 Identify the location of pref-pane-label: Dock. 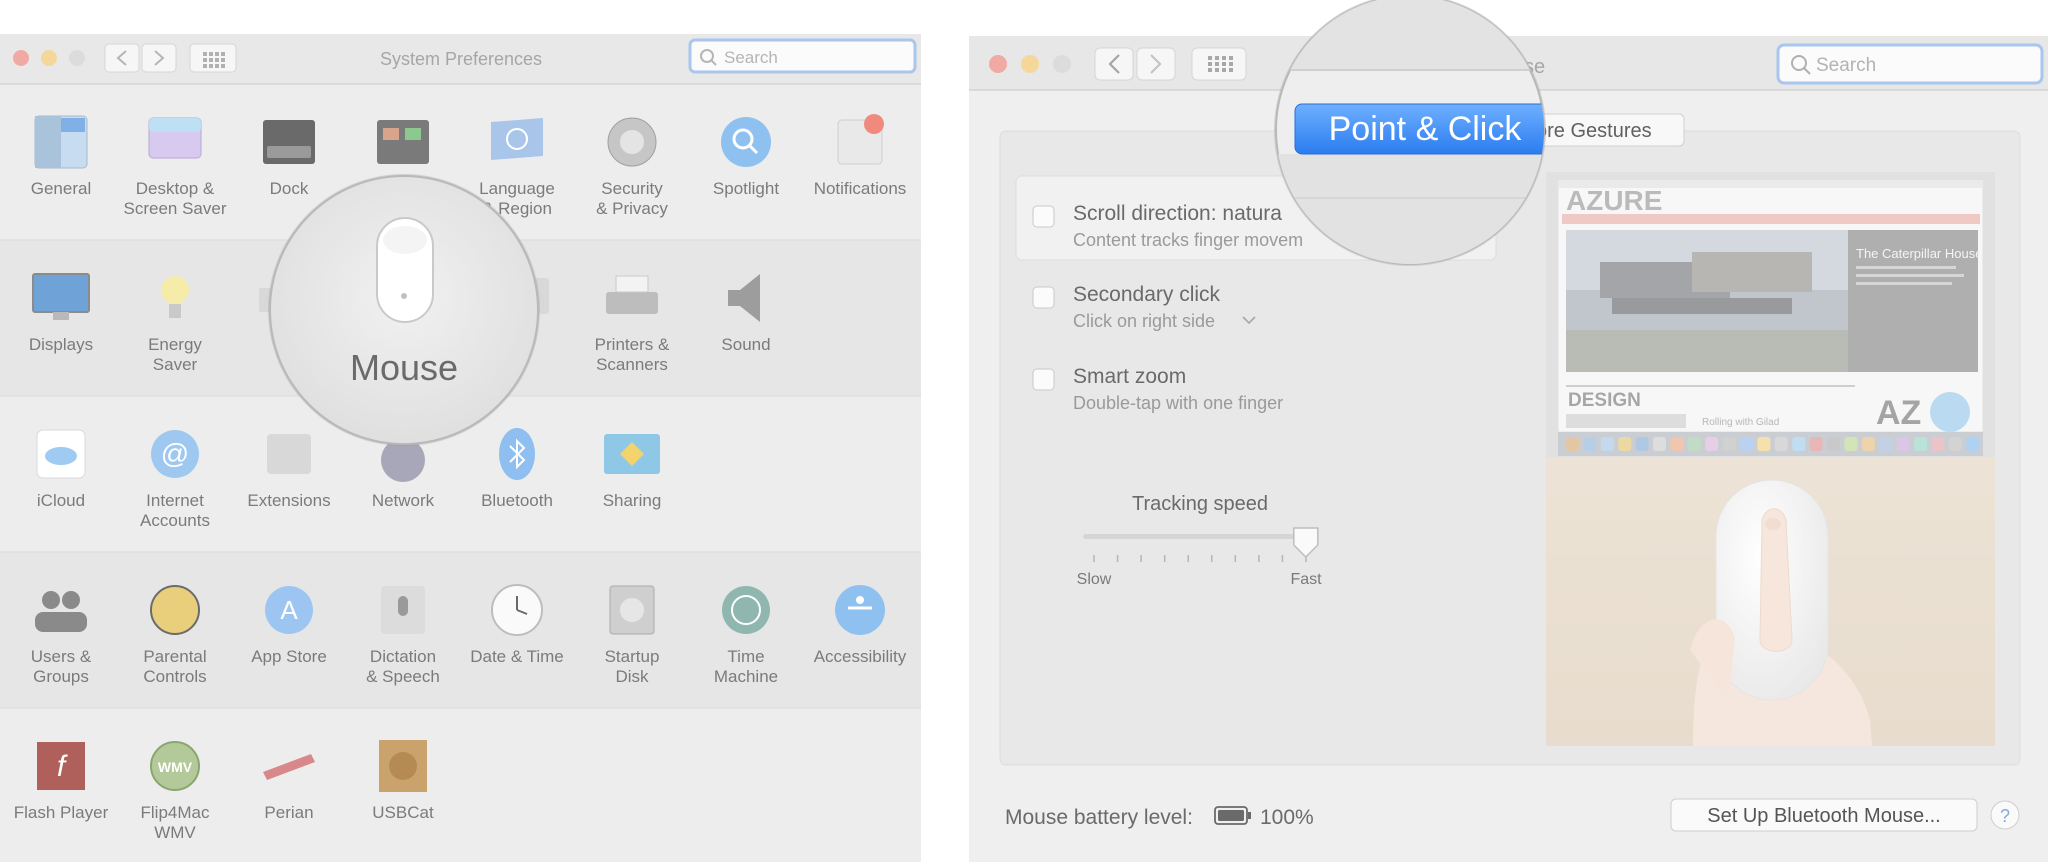
(289, 188).